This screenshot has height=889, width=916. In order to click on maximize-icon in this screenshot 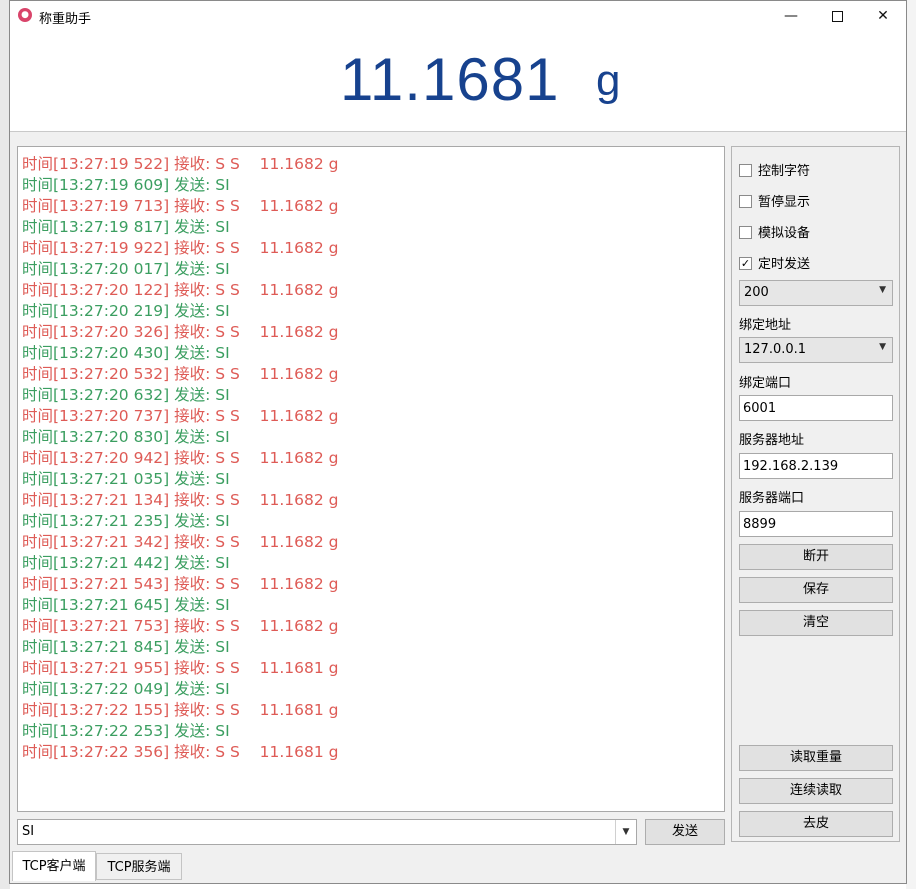, I will do `click(837, 16)`.